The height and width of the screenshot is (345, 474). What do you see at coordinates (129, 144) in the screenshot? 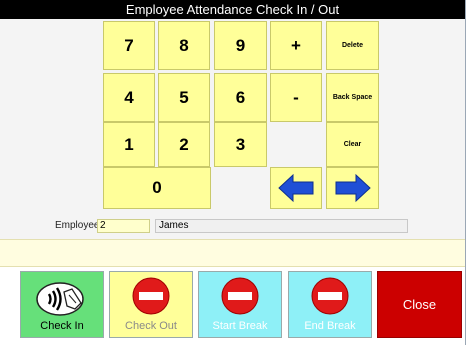
I see `key-1: 1` at bounding box center [129, 144].